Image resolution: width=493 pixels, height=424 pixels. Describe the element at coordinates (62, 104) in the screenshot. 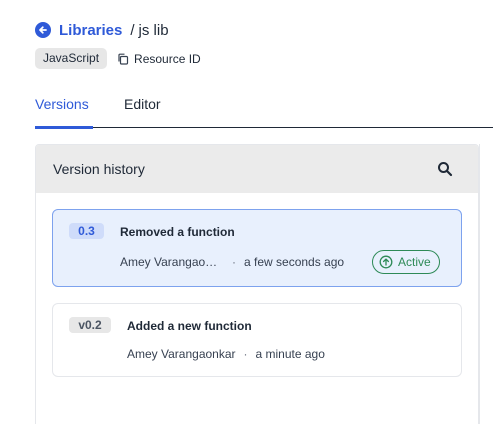

I see `tab-versions: Versions` at that location.